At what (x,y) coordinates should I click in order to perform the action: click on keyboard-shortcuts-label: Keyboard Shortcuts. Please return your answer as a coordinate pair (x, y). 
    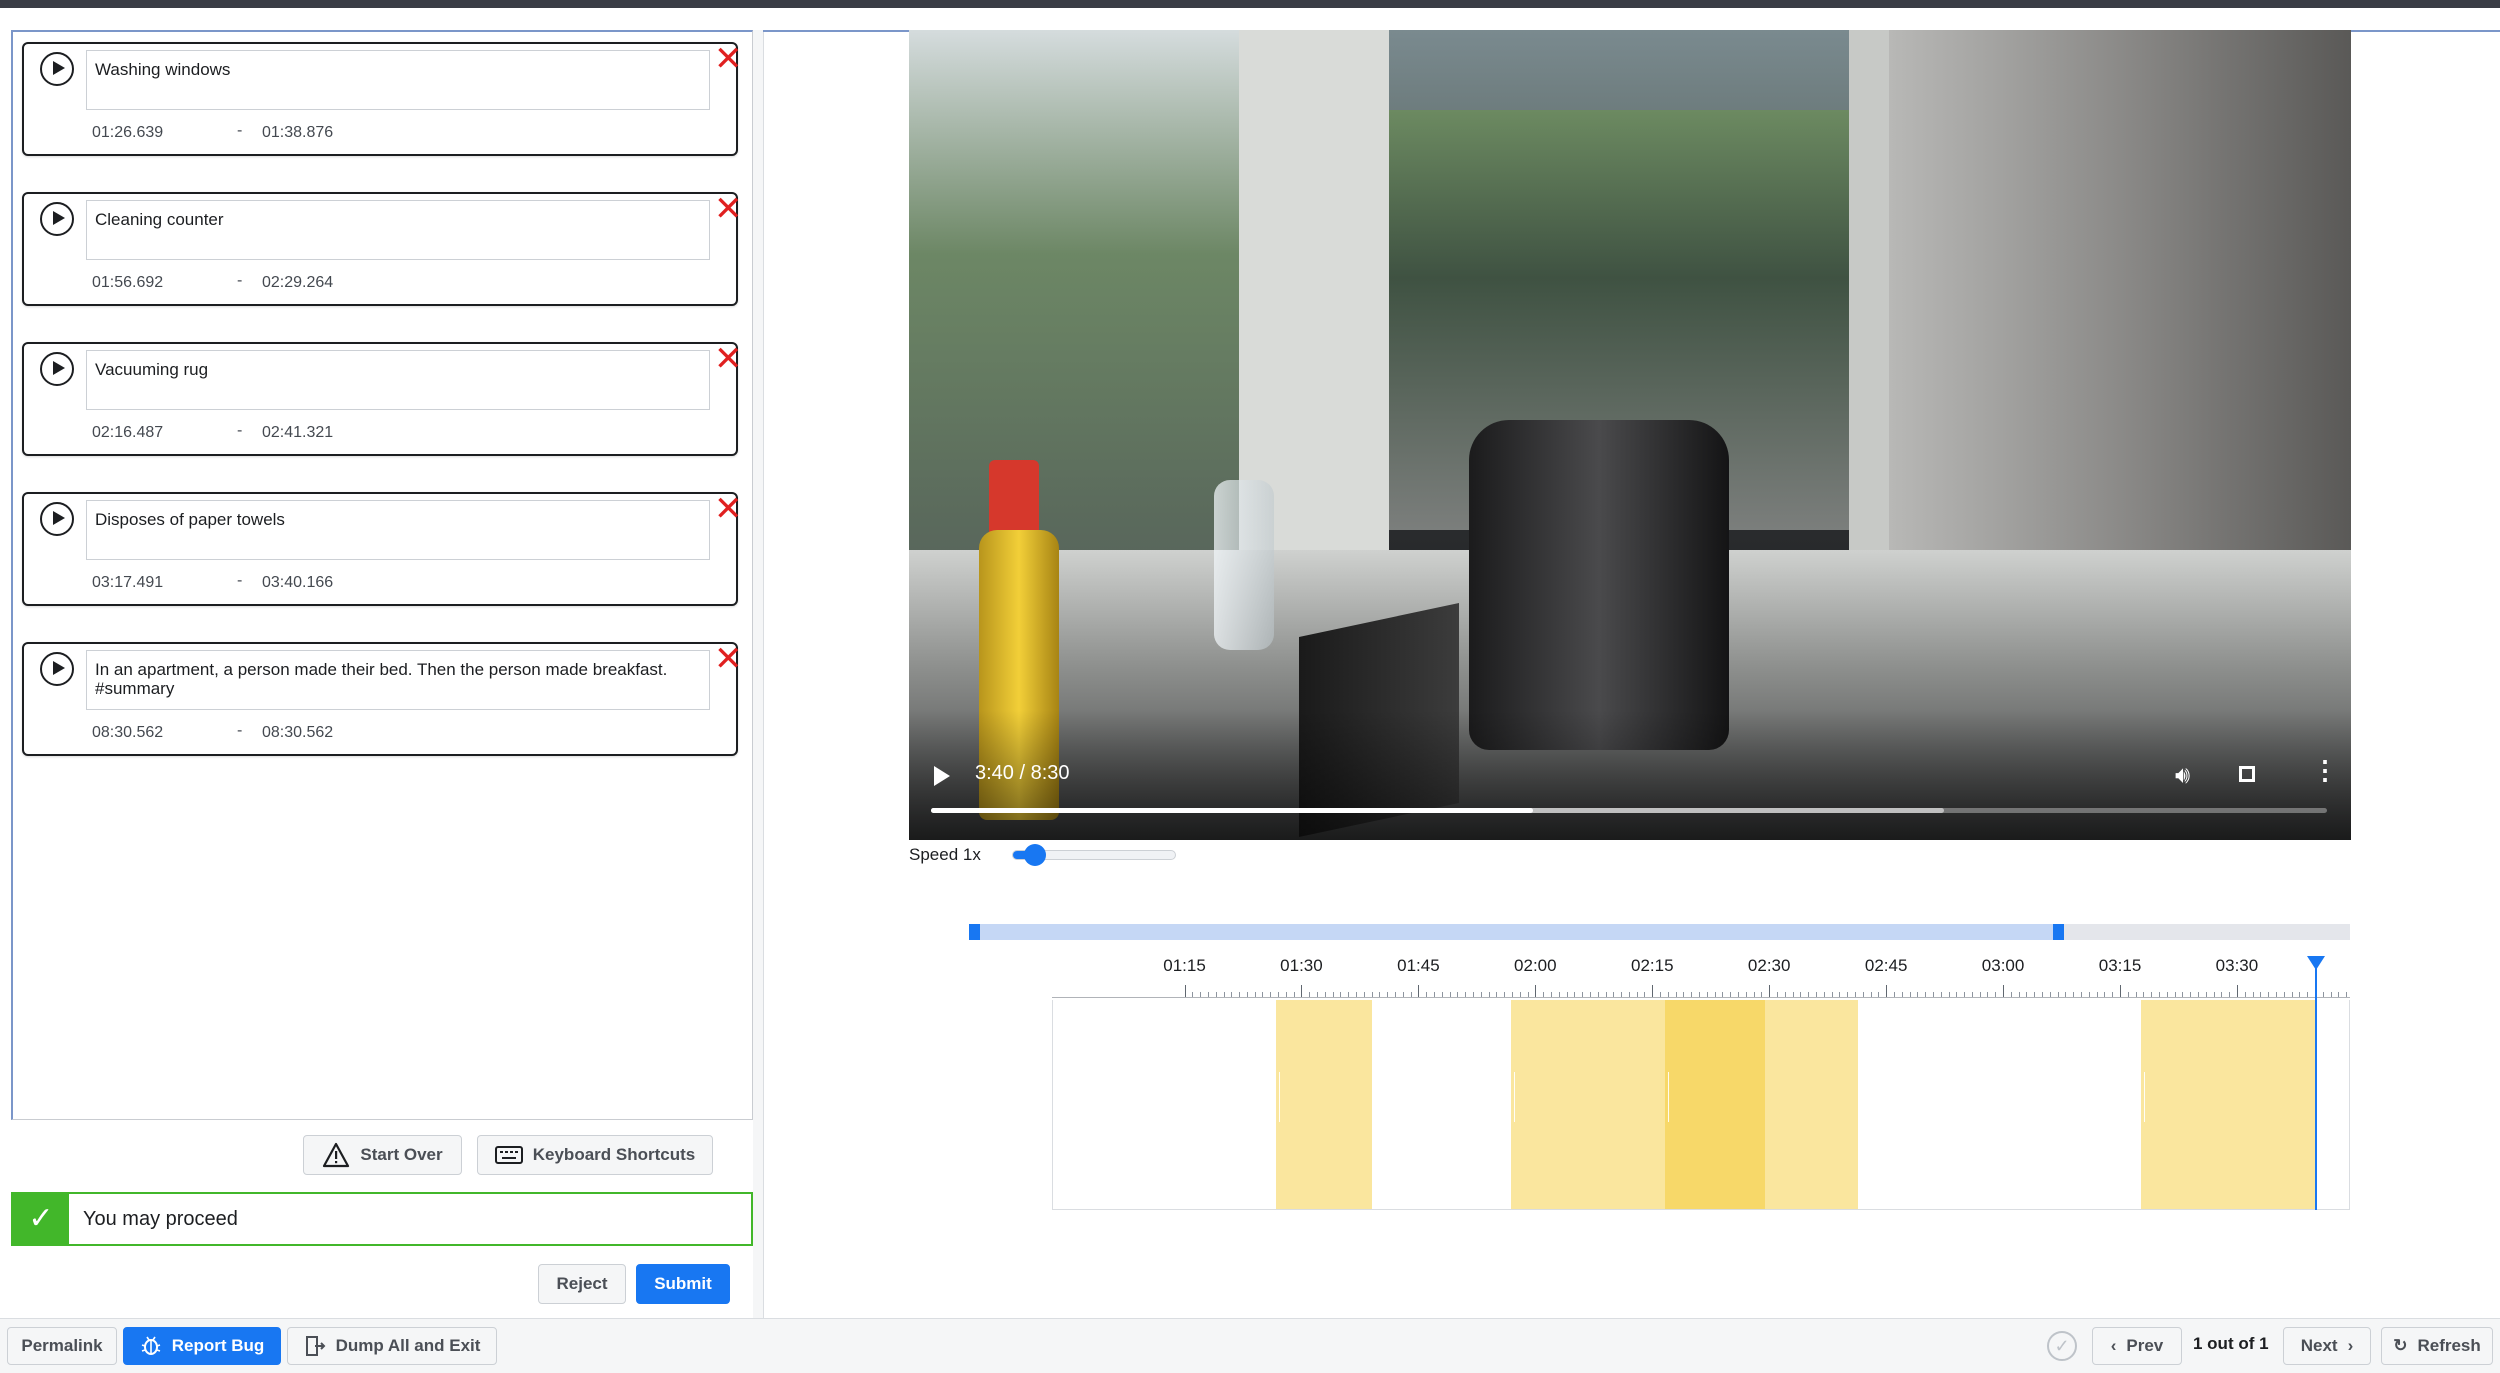
    Looking at the image, I should click on (614, 1154).